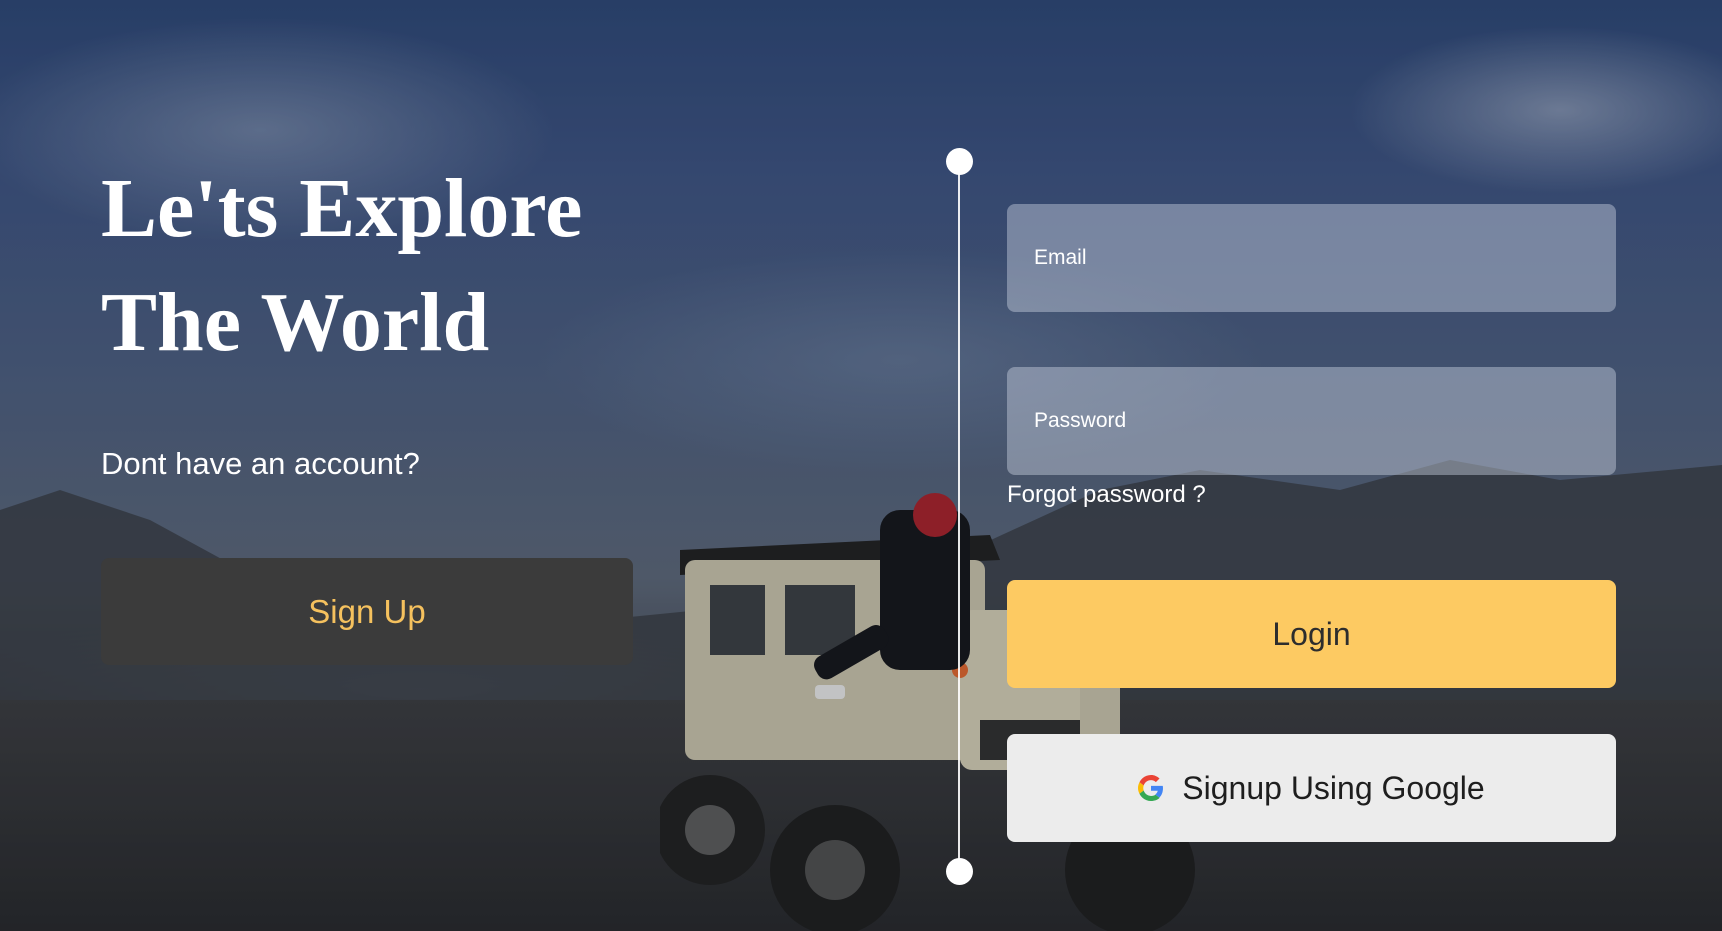 This screenshot has height=931, width=1722. What do you see at coordinates (1311, 634) in the screenshot?
I see `login-button: Login` at bounding box center [1311, 634].